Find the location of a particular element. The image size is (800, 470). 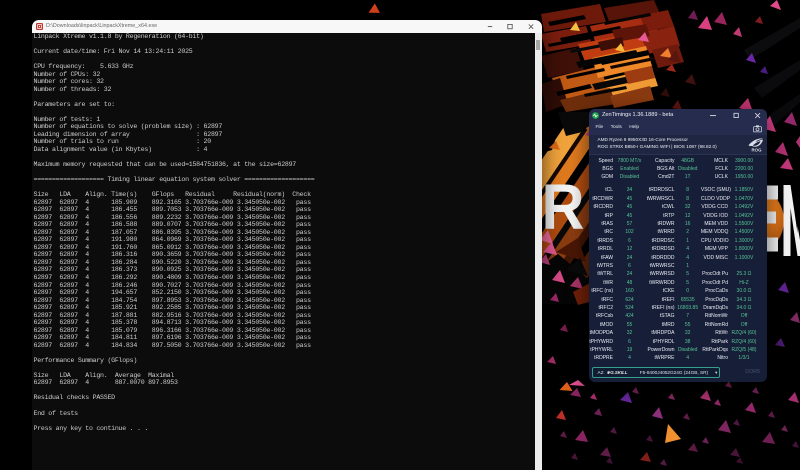

svg-text: R is located at coordinates (563, 207).